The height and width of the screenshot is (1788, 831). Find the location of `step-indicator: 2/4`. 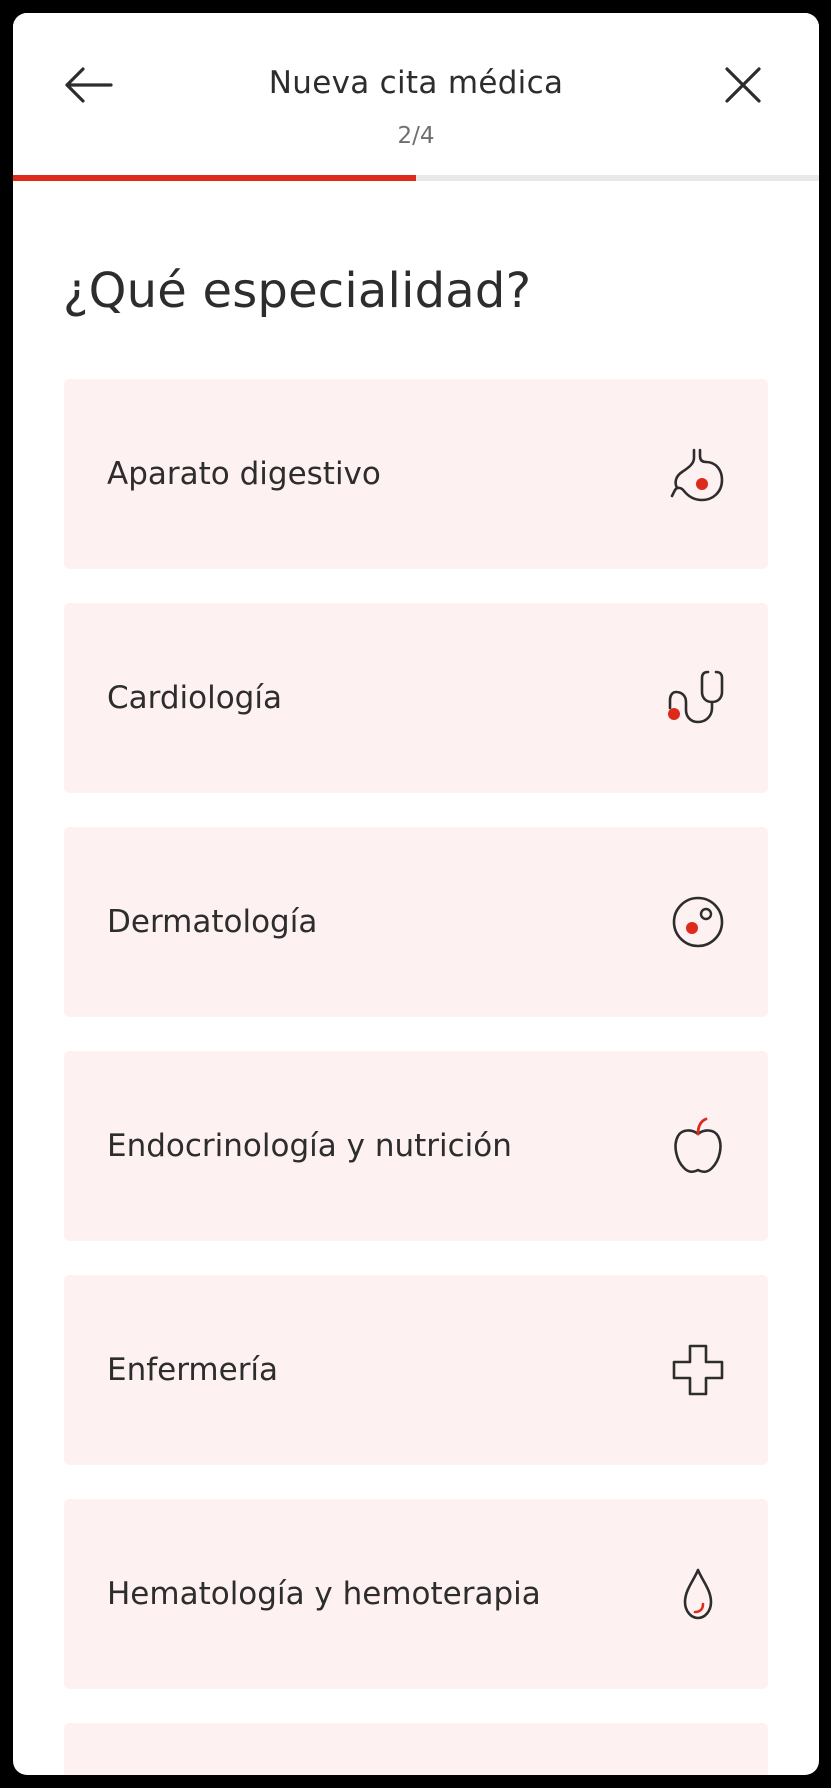

step-indicator: 2/4 is located at coordinates (416, 136).